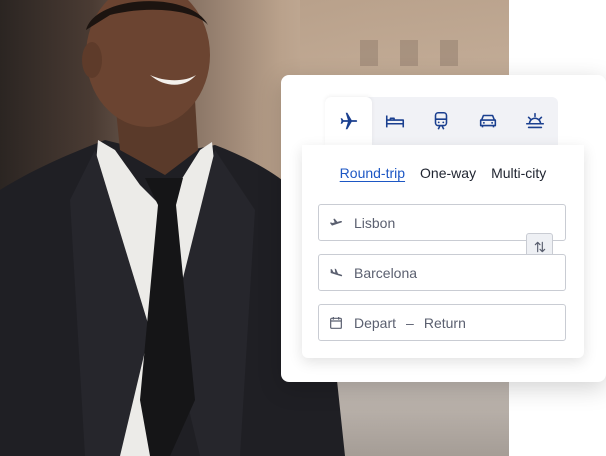 This screenshot has width=606, height=456. What do you see at coordinates (448, 173) in the screenshot?
I see `trip-type-one-way: One-way` at bounding box center [448, 173].